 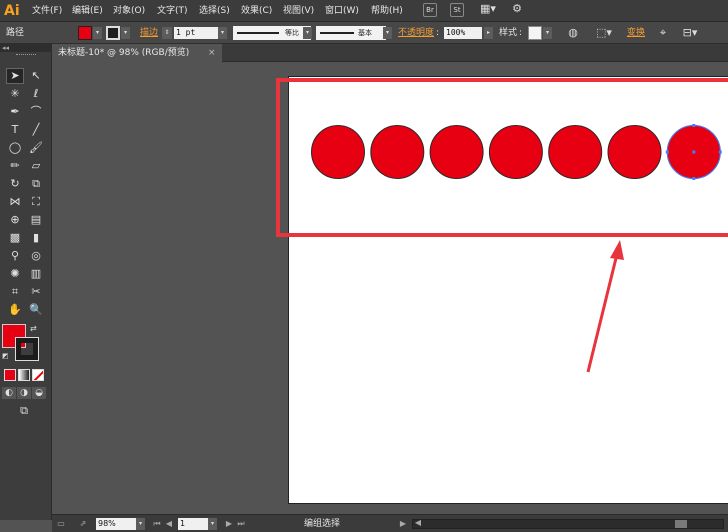 I want to click on width-tool-icon: ⋈, so click(x=15, y=202).